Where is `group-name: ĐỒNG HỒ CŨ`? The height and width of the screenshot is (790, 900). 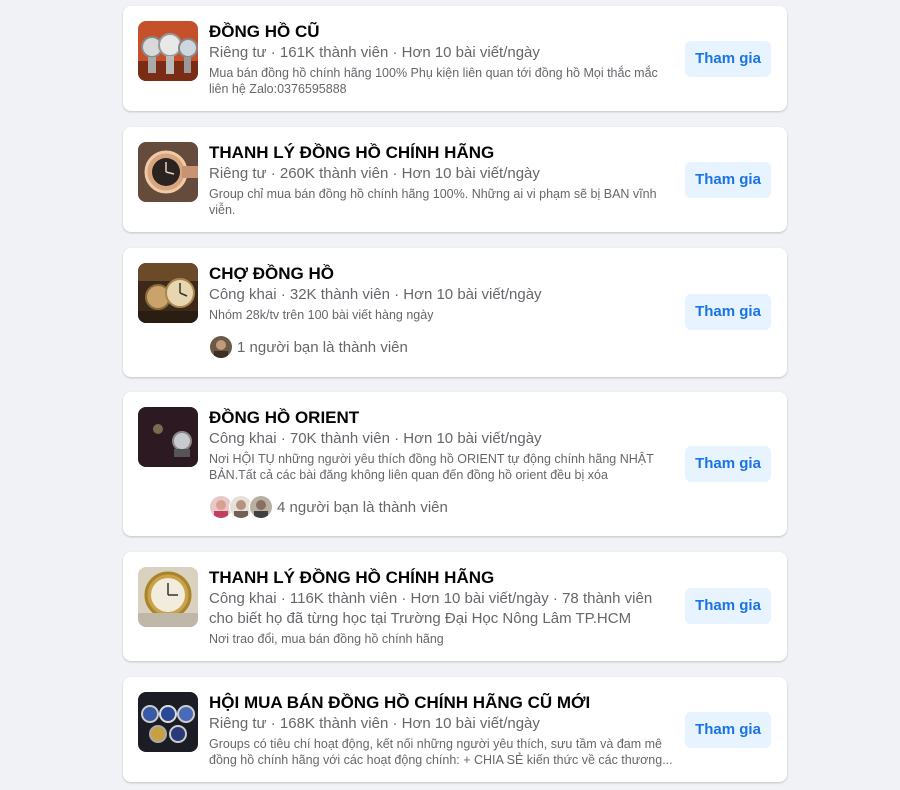 group-name: ĐỒNG HỒ CŨ is located at coordinates (444, 32).